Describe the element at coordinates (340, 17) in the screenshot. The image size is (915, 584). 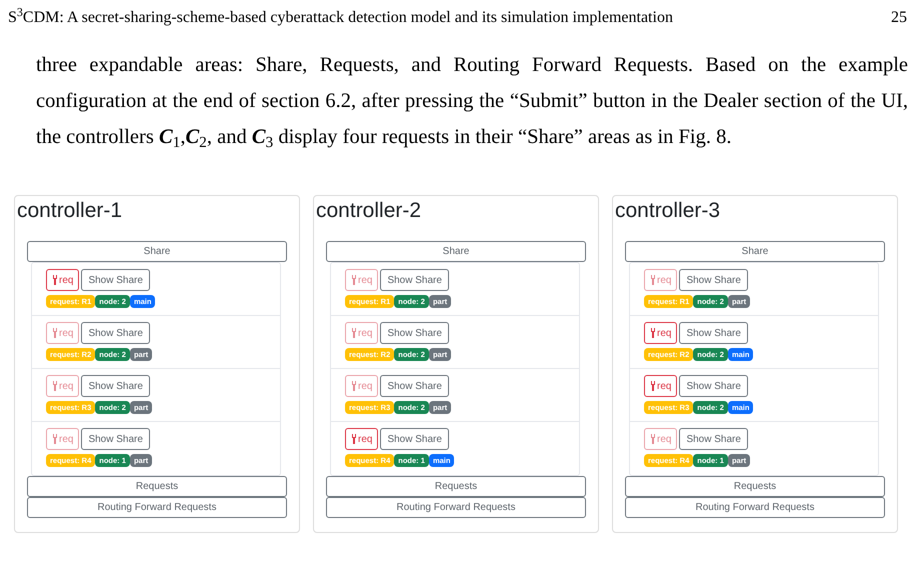
I see `running-header: S$^{3}$CDM: A secret-sharing-scheme-based cyberattack detection model and its simulation implementation` at that location.